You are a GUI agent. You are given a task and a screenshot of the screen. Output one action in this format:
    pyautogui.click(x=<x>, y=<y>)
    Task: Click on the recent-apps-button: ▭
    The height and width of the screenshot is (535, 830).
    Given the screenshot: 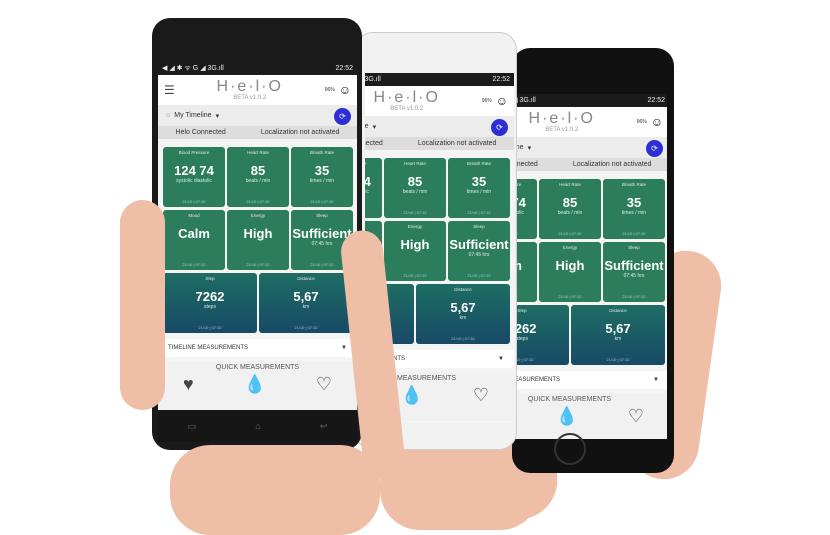 What is the action you would take?
    pyautogui.click(x=192, y=426)
    